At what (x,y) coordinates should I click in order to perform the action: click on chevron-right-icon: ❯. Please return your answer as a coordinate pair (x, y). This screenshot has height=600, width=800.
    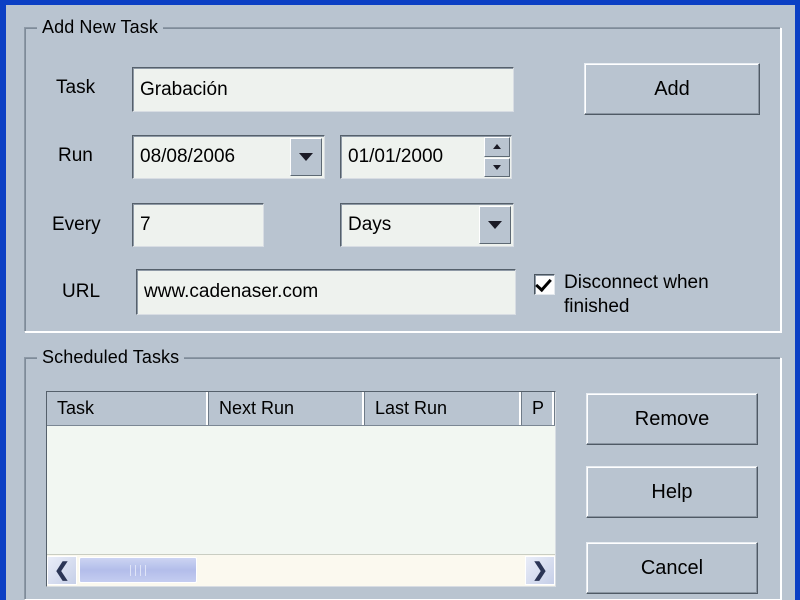
    Looking at the image, I should click on (540, 570).